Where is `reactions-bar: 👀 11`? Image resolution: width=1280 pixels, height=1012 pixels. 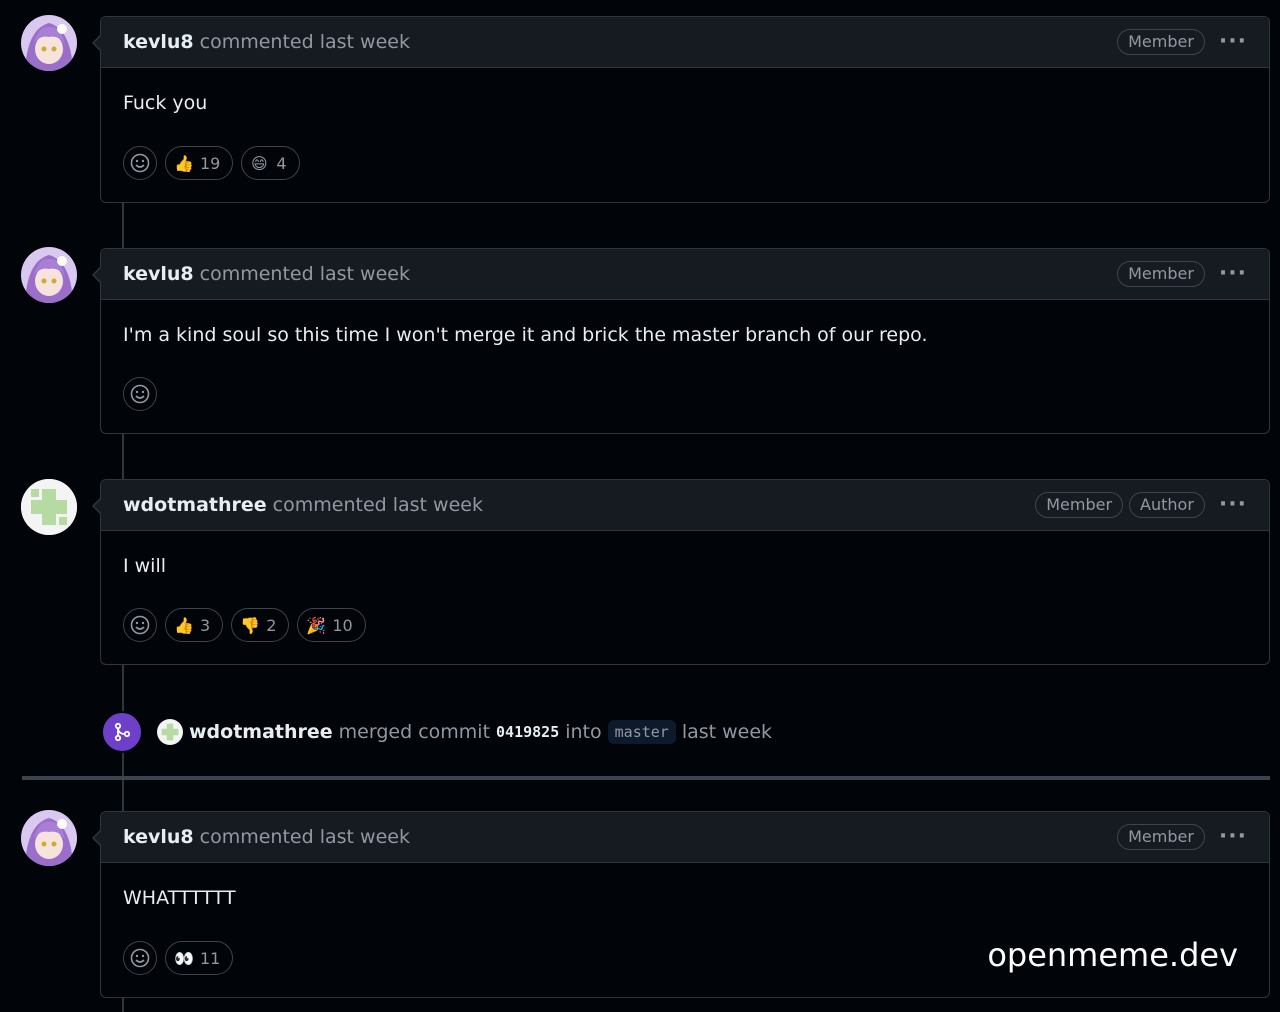
reactions-bar: 👀 11 is located at coordinates (178, 958).